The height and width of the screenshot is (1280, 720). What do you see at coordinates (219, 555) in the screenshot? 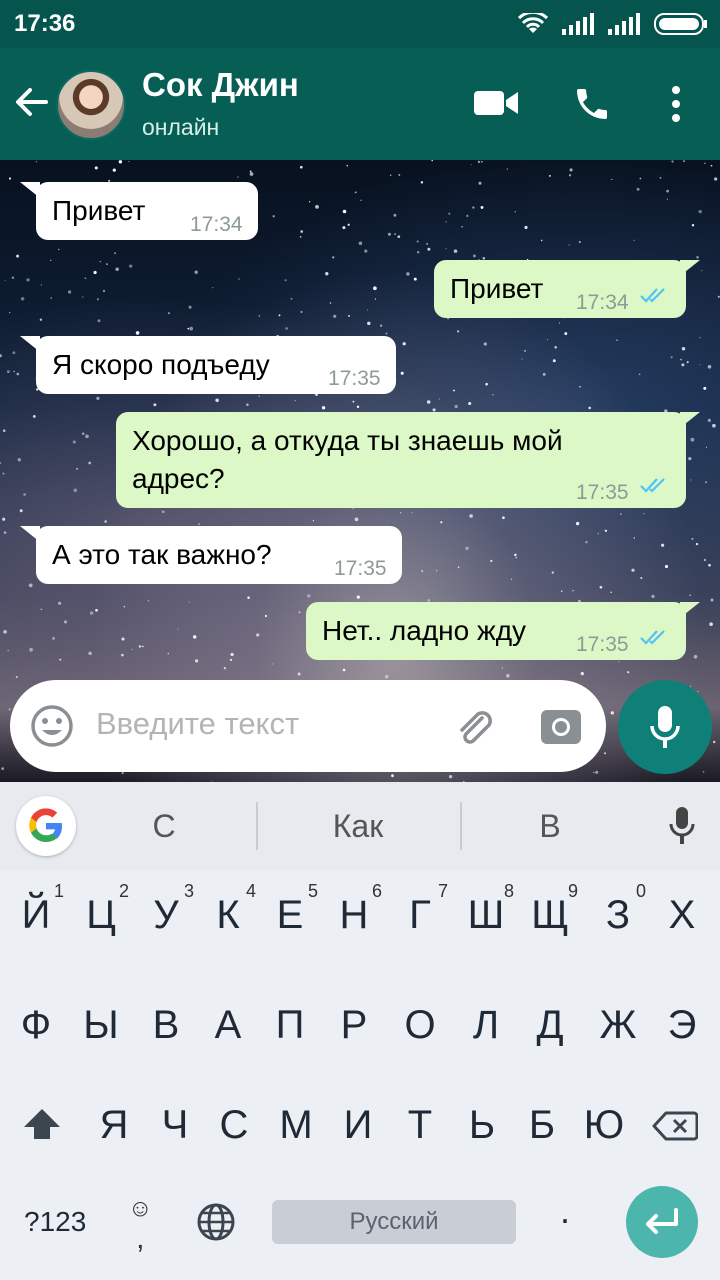
I see `message-incoming: А это так важно? 17:35` at bounding box center [219, 555].